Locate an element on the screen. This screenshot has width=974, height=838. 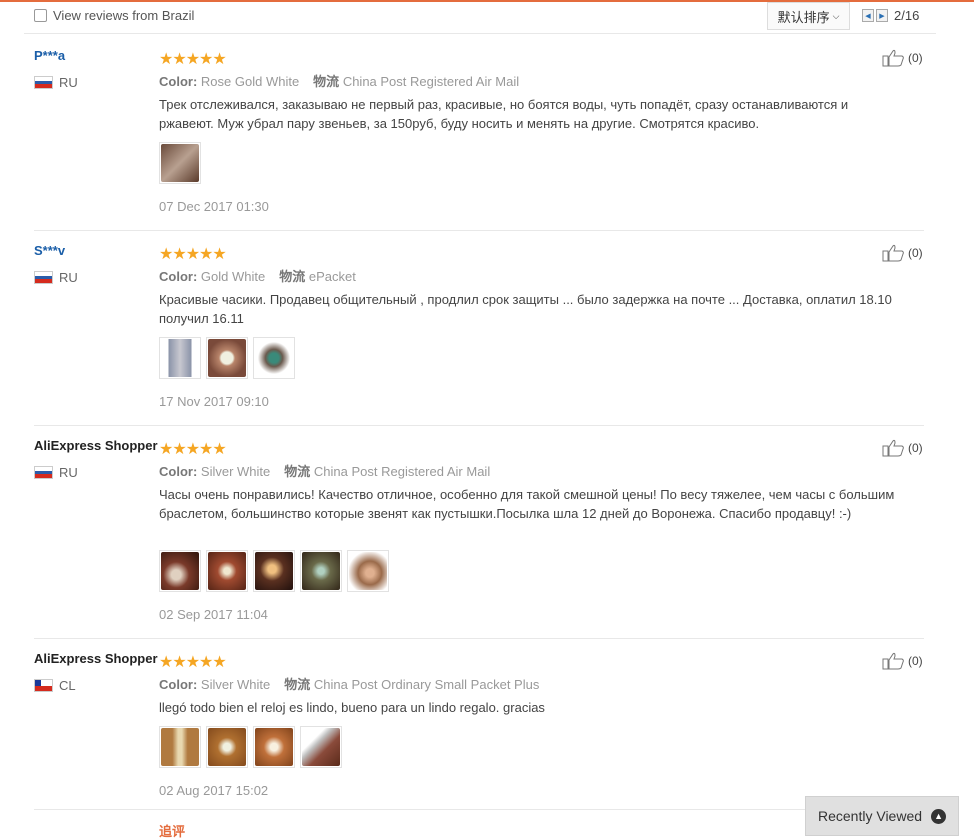
country-code: CL is located at coordinates (67, 685).